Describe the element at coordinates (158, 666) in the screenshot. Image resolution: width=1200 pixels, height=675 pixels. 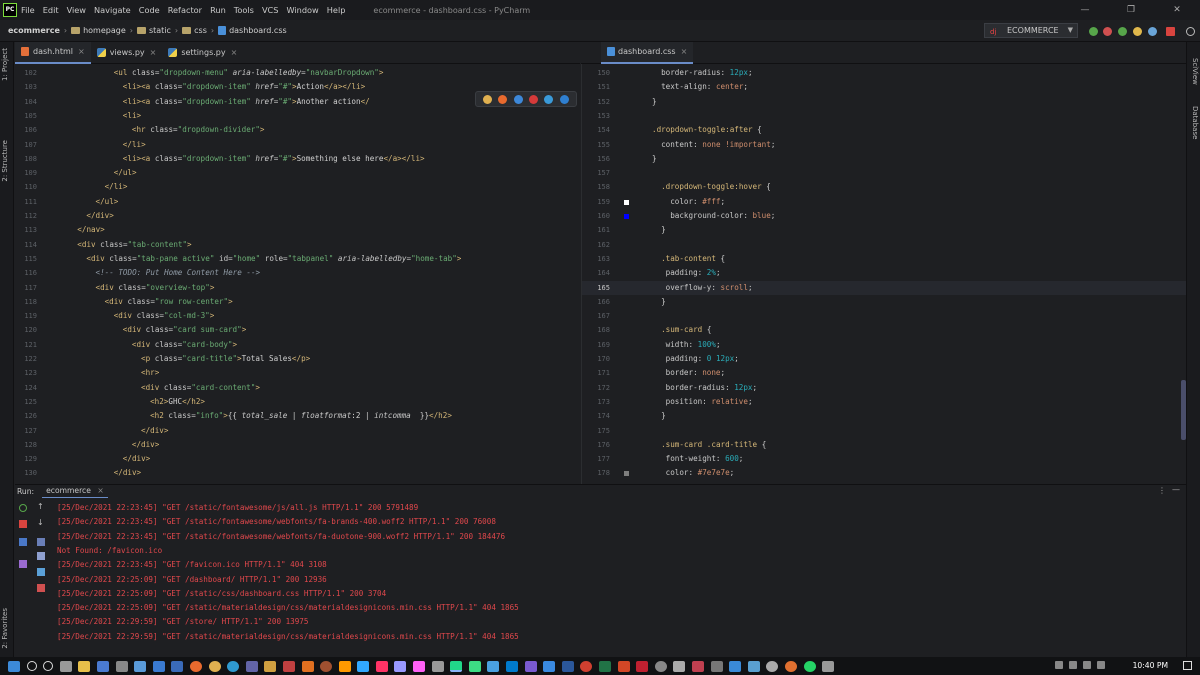
I see `mail-icon` at that location.